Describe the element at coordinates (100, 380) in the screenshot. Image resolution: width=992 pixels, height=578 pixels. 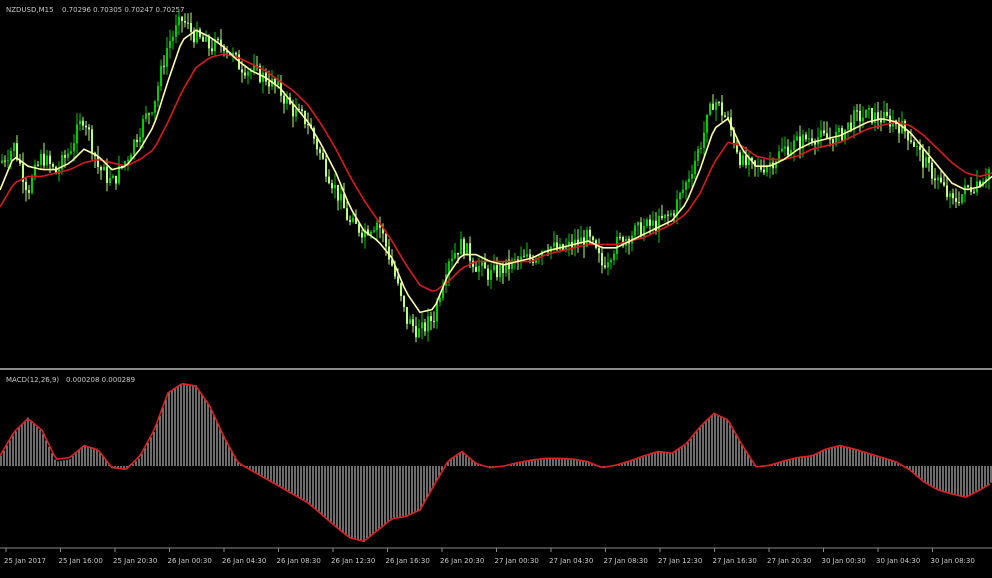
I see `macd-readout: 0.000208 0.000289` at that location.